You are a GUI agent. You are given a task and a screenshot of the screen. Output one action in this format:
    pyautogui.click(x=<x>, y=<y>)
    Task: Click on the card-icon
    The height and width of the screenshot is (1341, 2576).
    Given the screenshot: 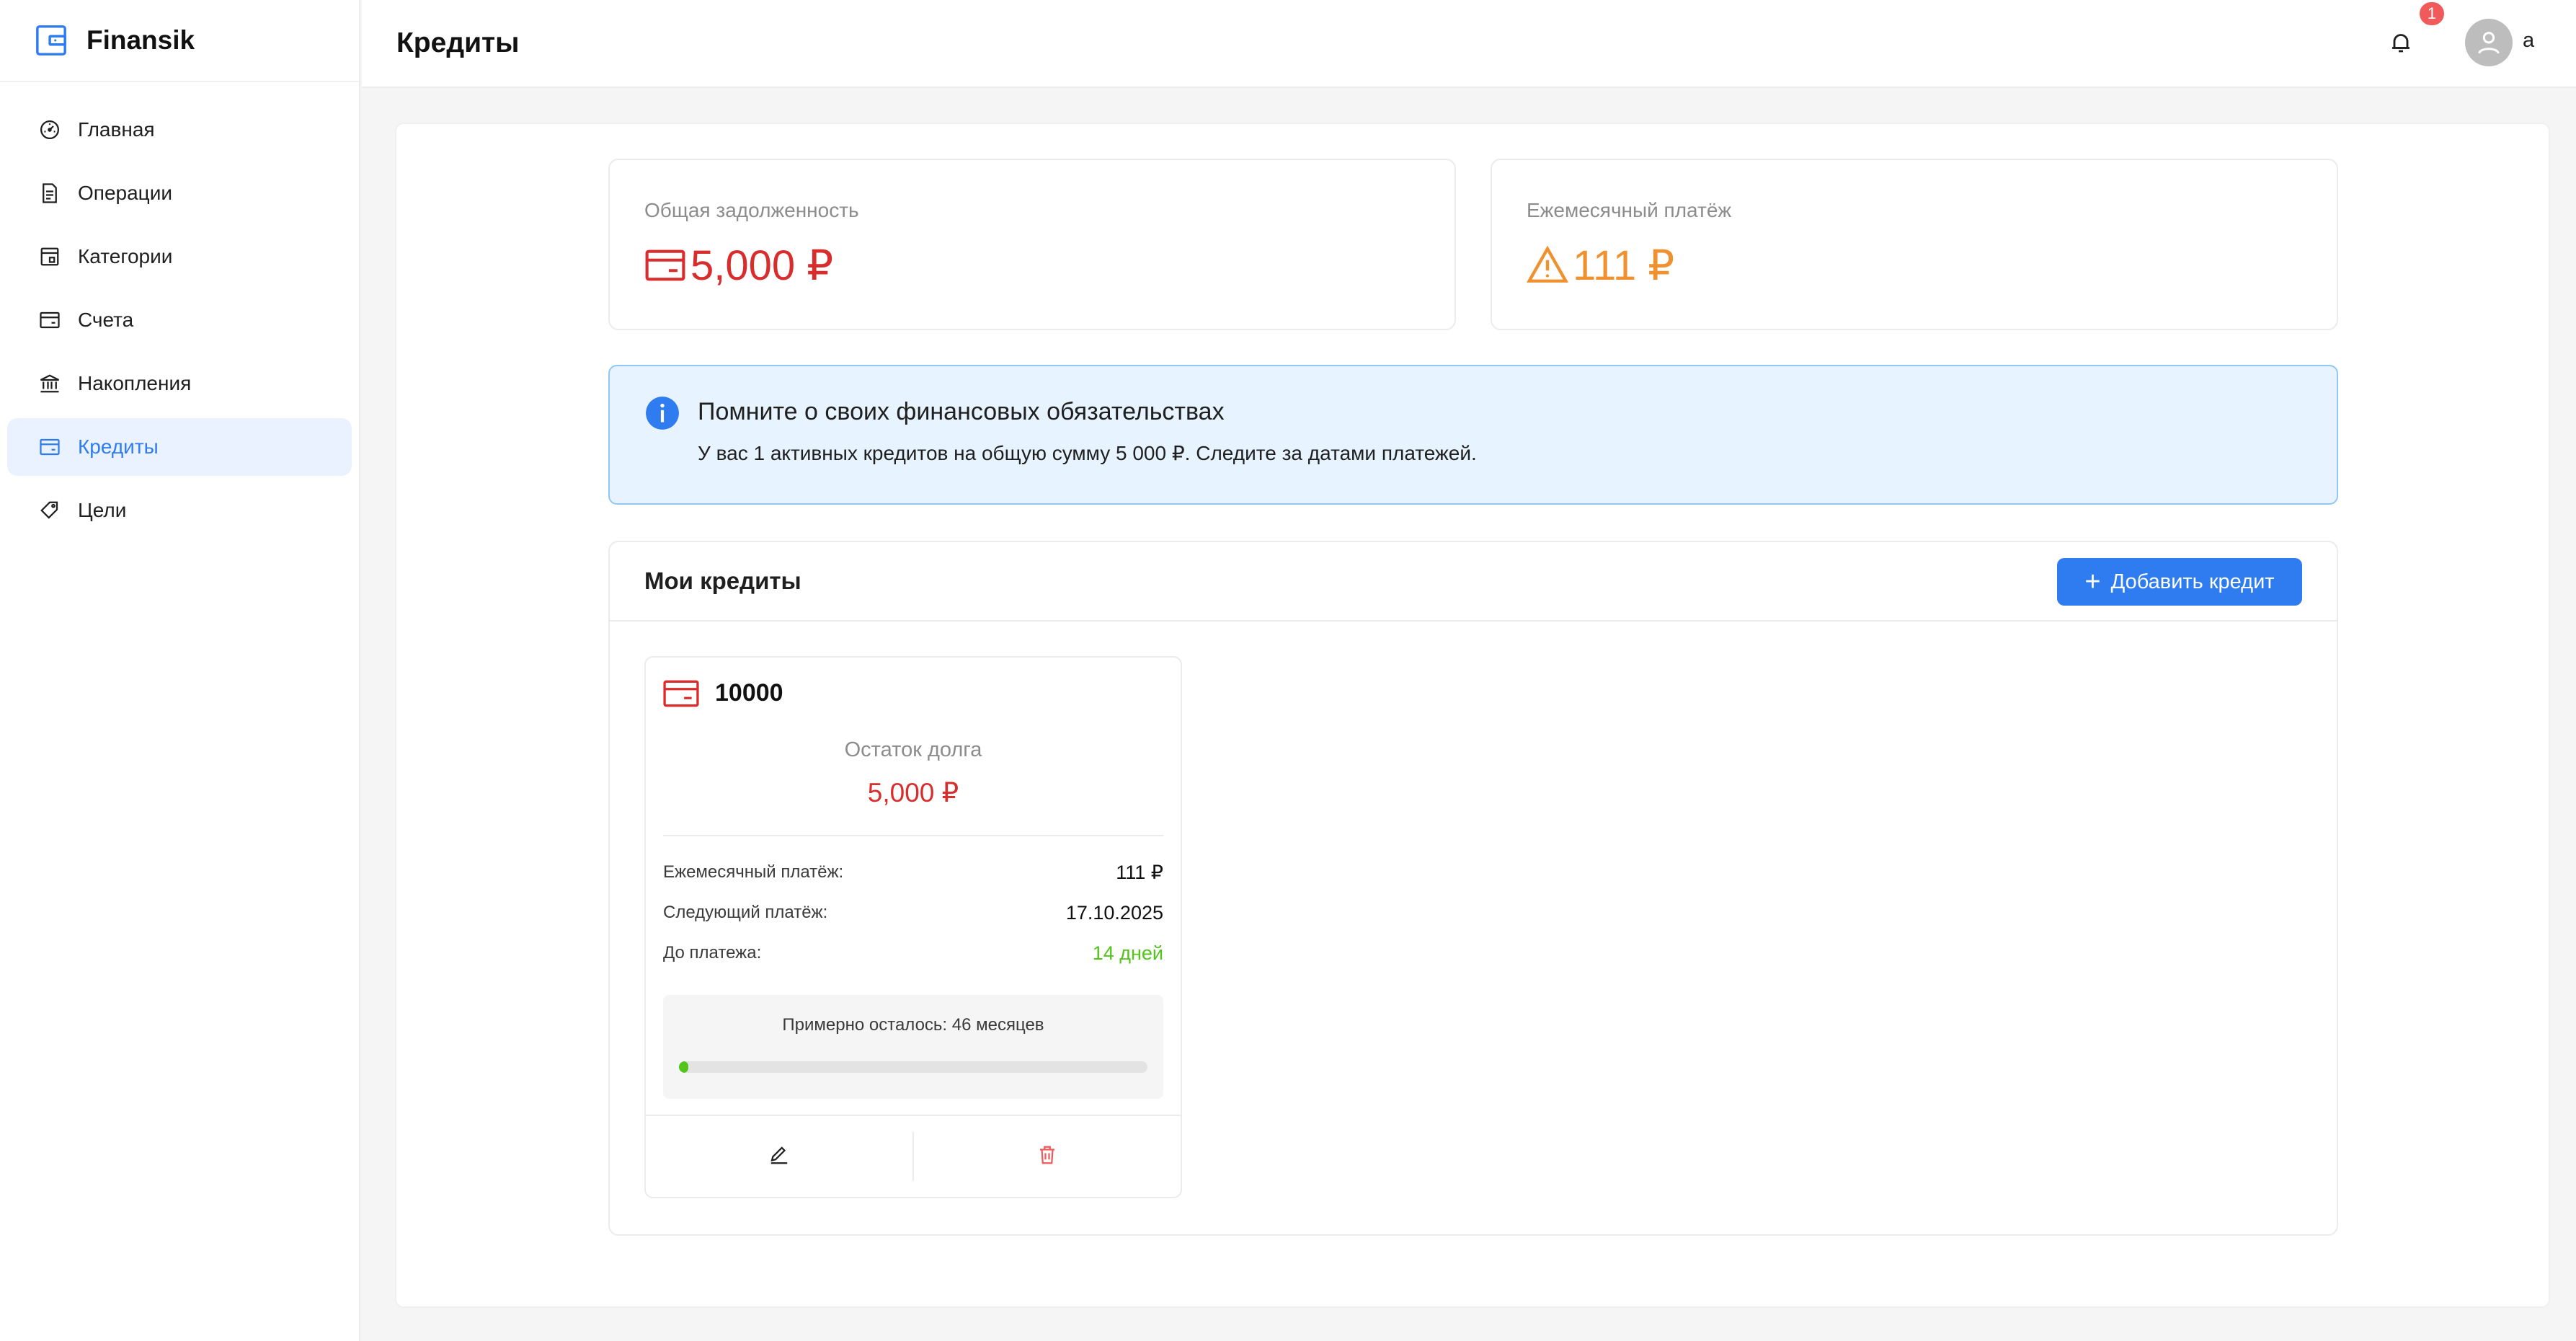 What is the action you would take?
    pyautogui.click(x=50, y=320)
    